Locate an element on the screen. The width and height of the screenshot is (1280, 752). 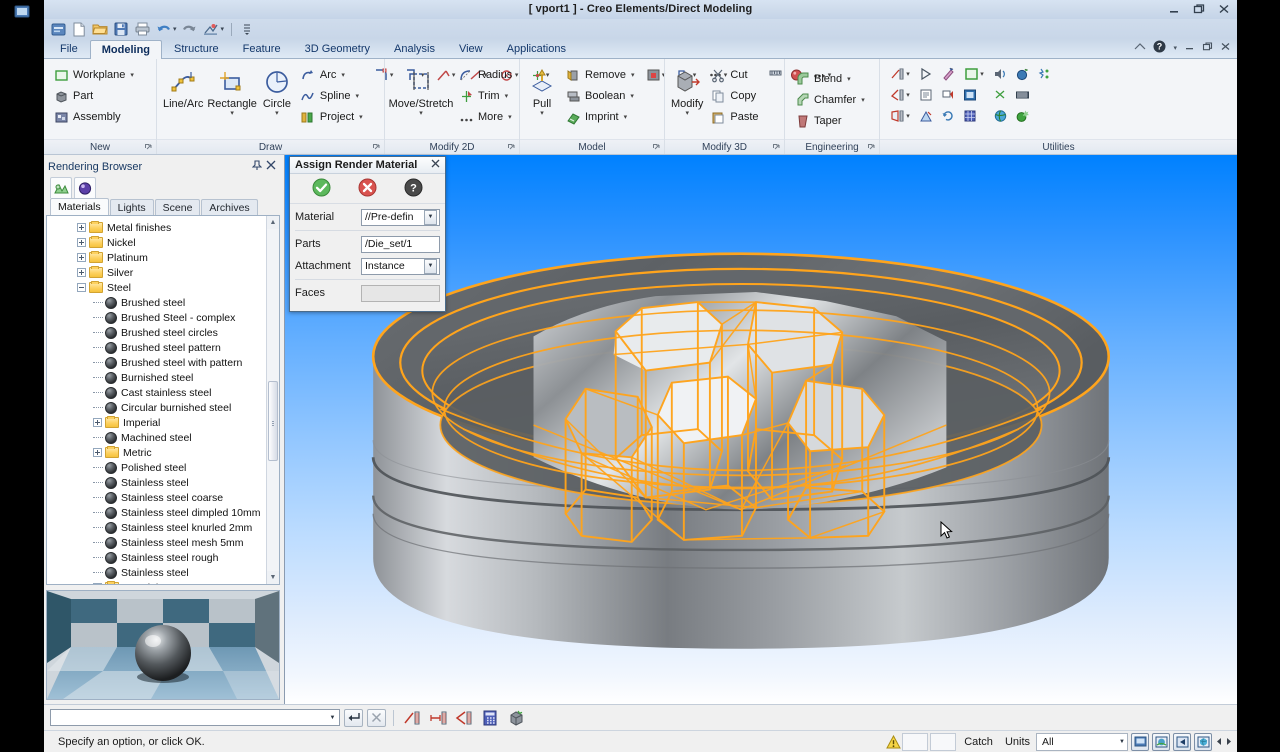
new-icon is located at coordinates (79, 29).